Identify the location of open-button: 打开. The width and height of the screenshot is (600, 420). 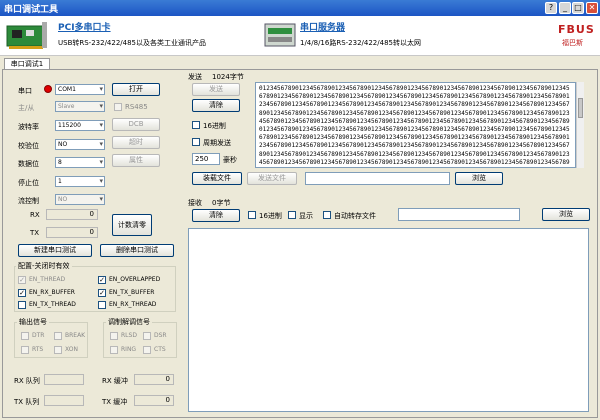
(136, 89).